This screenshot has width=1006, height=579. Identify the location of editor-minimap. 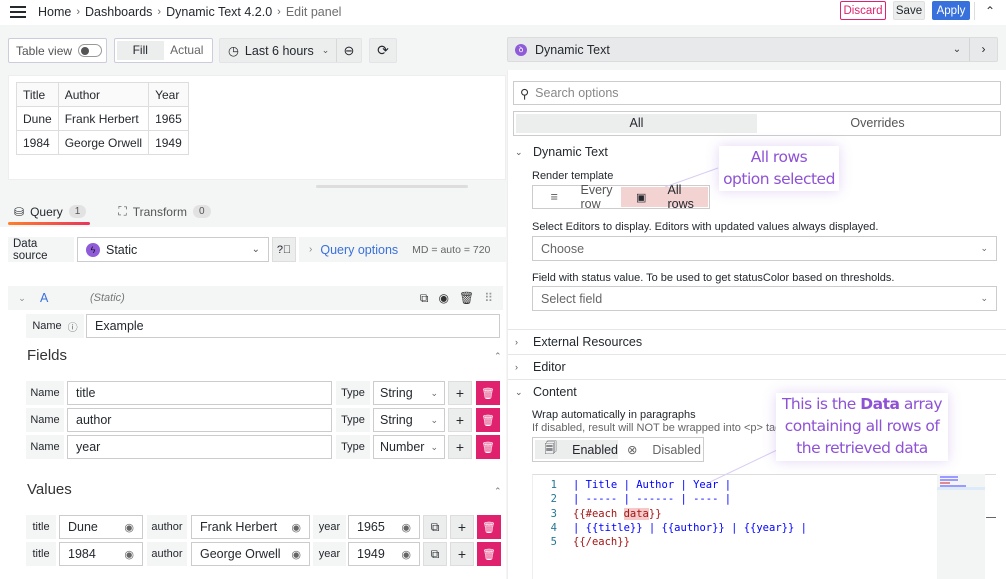
(961, 526).